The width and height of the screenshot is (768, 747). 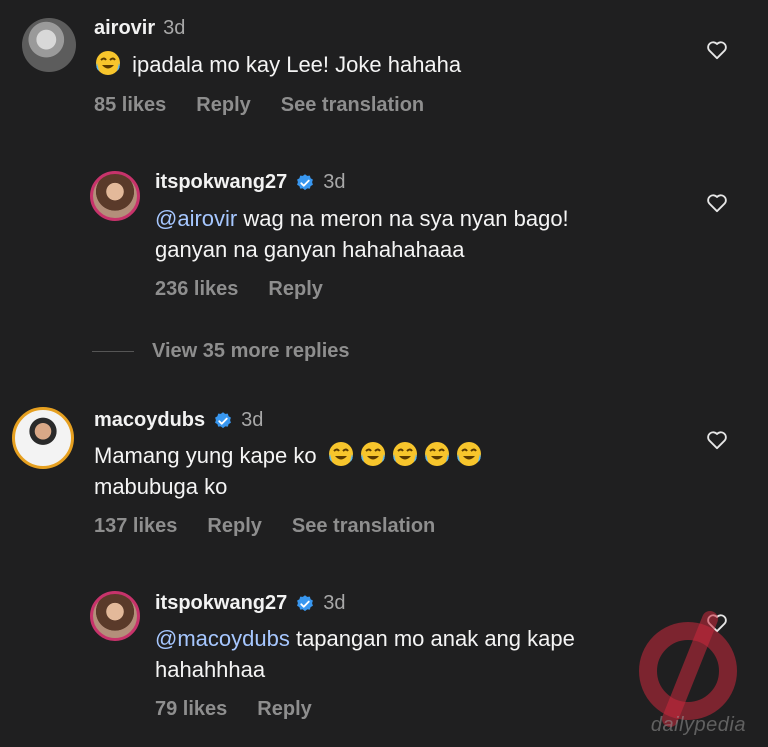 I want to click on likes-count: 85 likes, so click(x=130, y=105).